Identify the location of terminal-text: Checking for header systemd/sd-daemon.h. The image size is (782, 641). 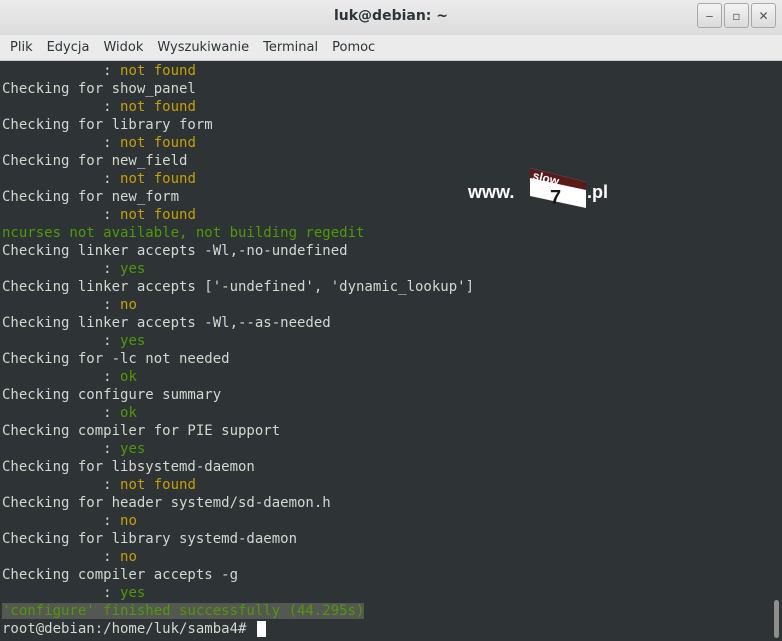
(166, 503).